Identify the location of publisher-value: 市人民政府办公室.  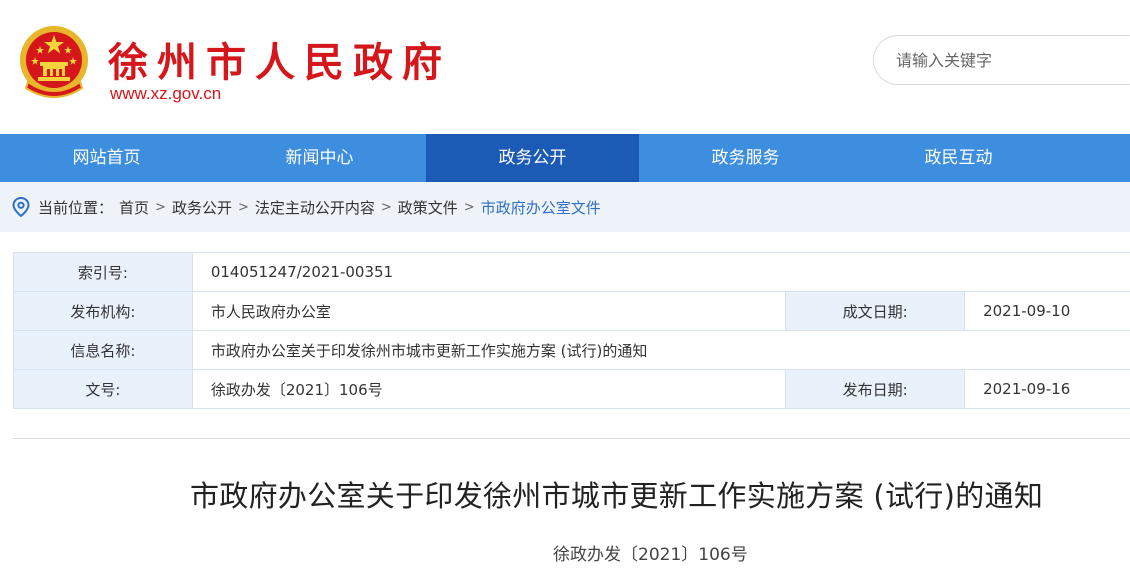
(489, 311).